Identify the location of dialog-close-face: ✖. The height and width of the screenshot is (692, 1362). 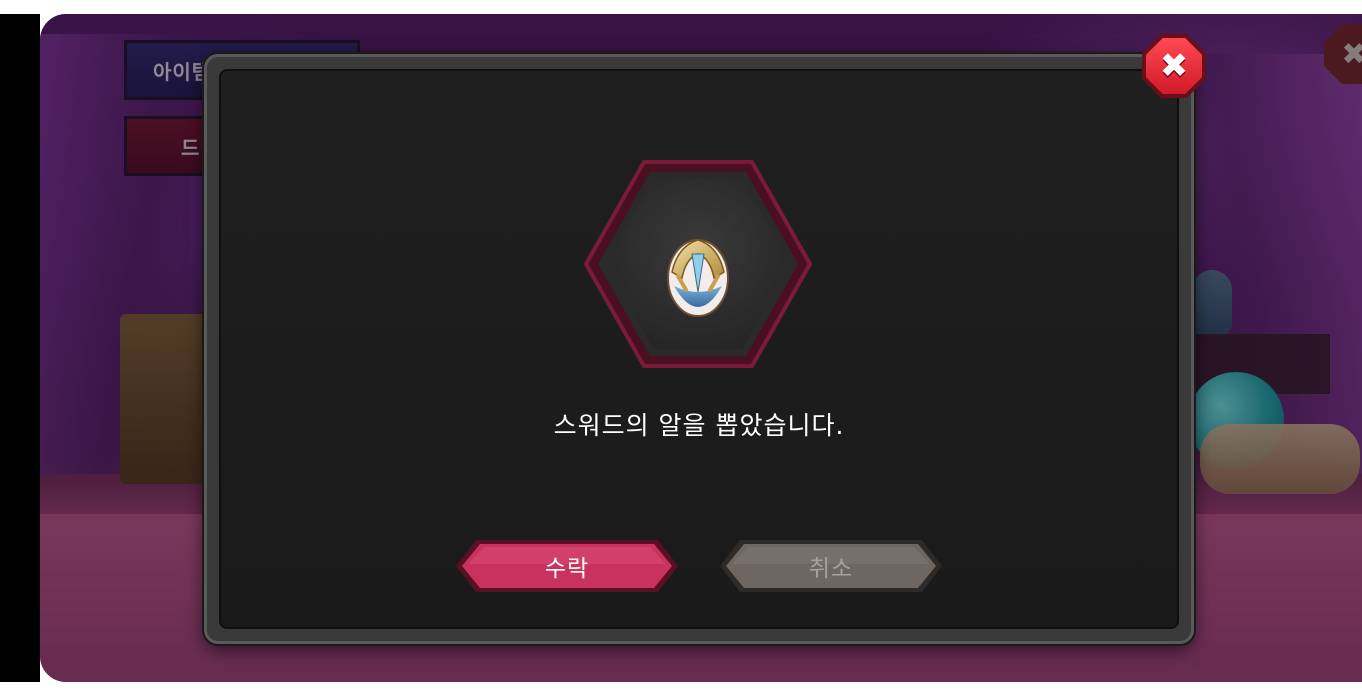
(1174, 66).